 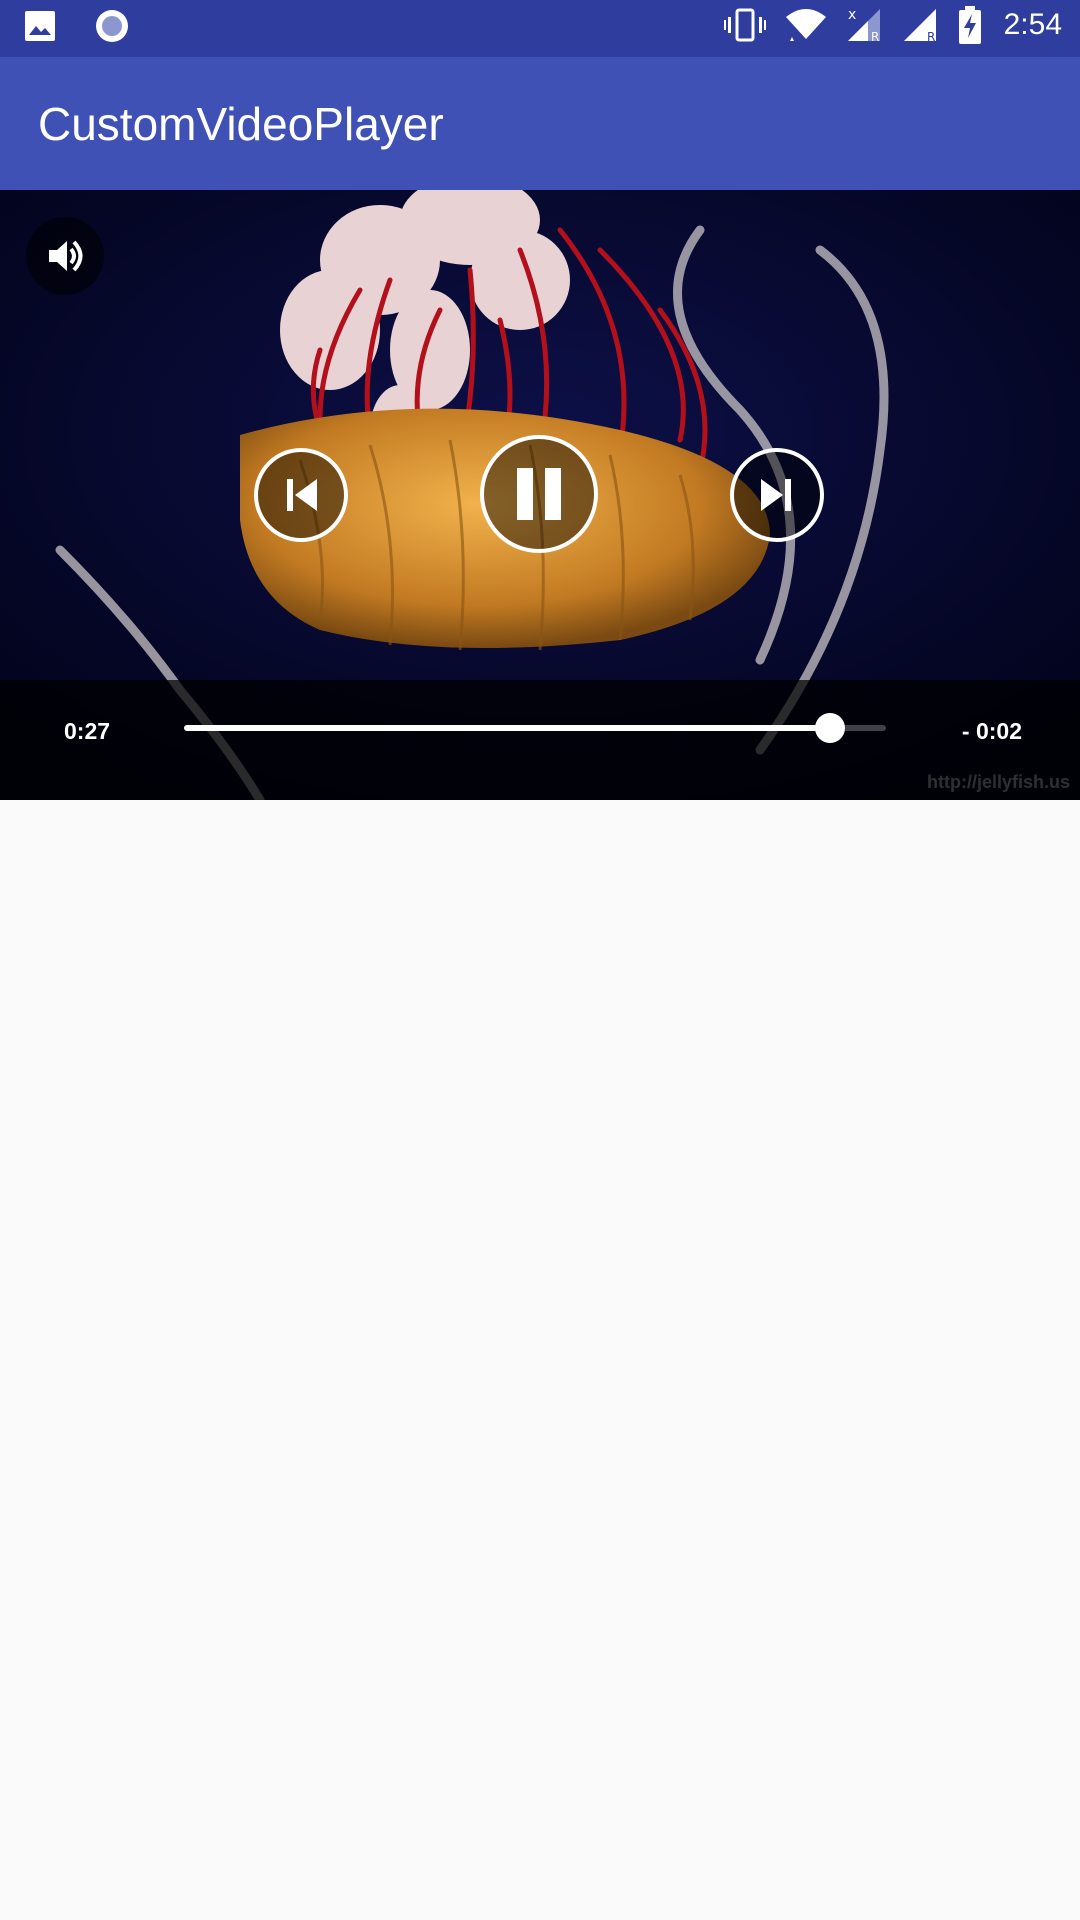 I want to click on volume-icon, so click(x=66, y=256).